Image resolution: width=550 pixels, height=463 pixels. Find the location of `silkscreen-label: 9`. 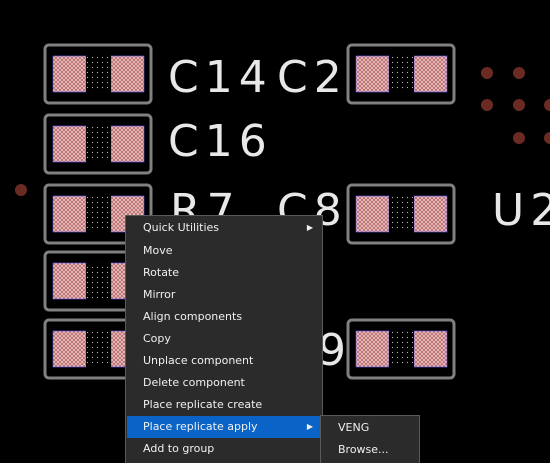

silkscreen-label: 9 is located at coordinates (335, 350).